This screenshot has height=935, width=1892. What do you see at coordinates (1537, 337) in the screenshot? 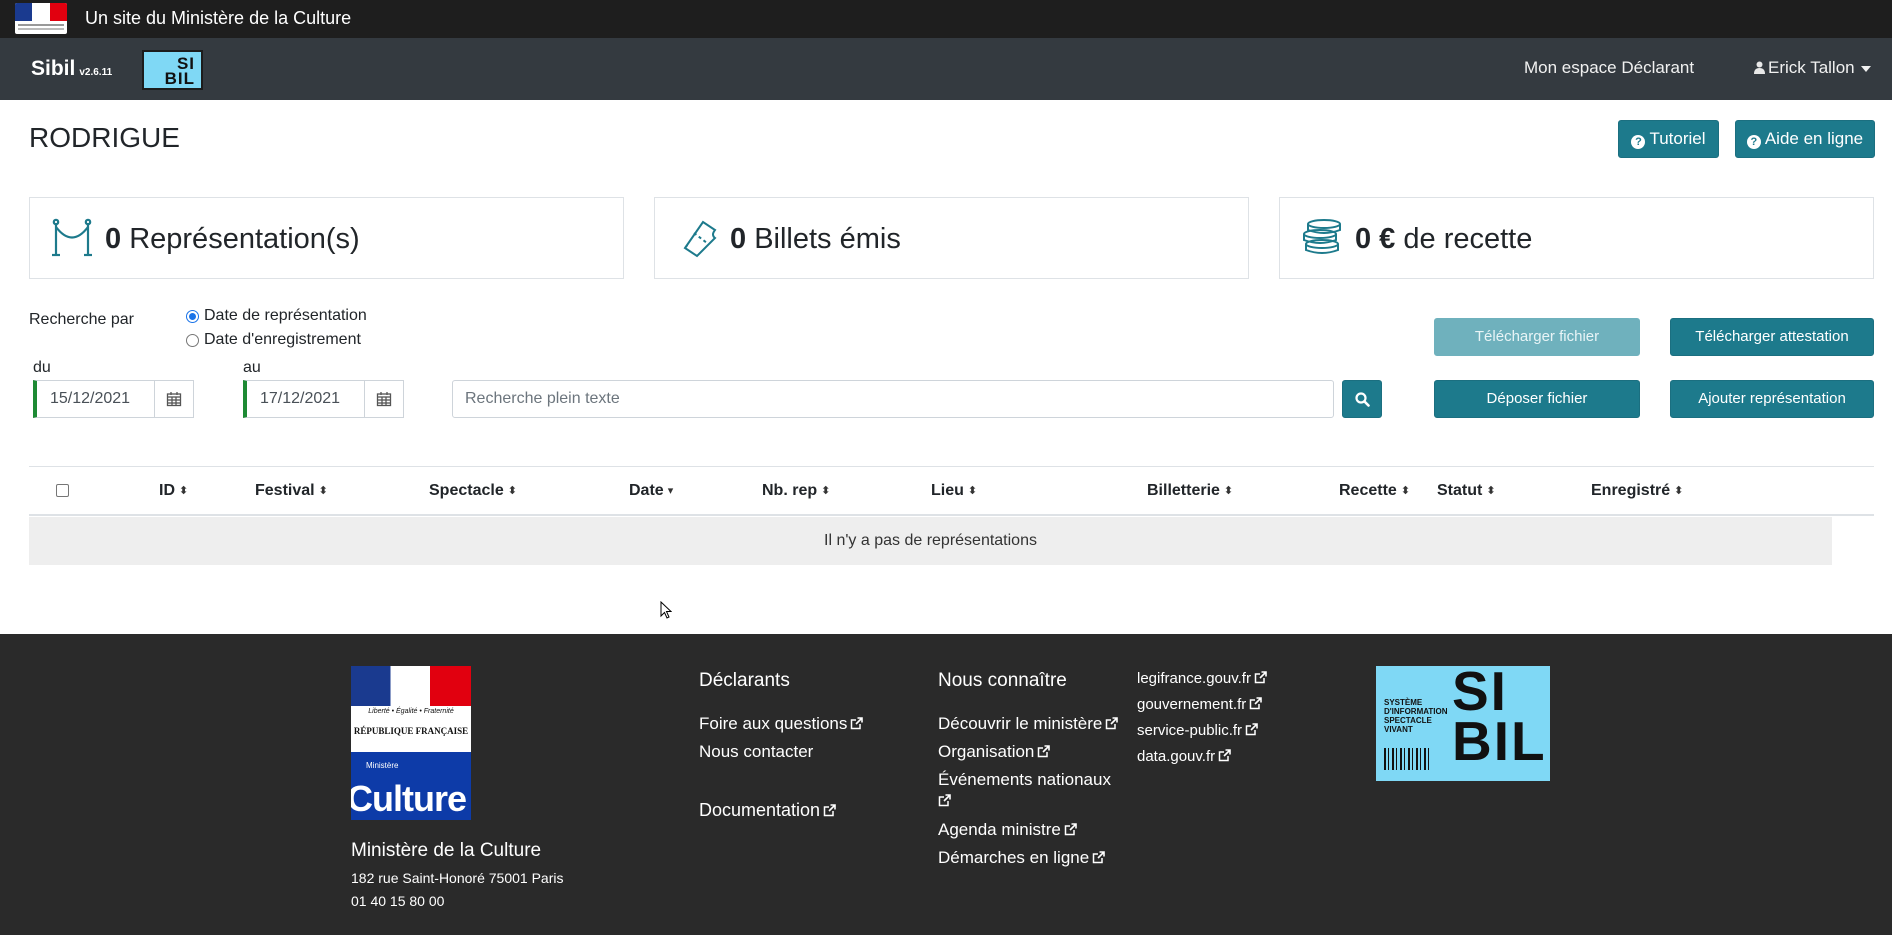
I see `telecharger-fichier-button: Télécharger fichier` at bounding box center [1537, 337].